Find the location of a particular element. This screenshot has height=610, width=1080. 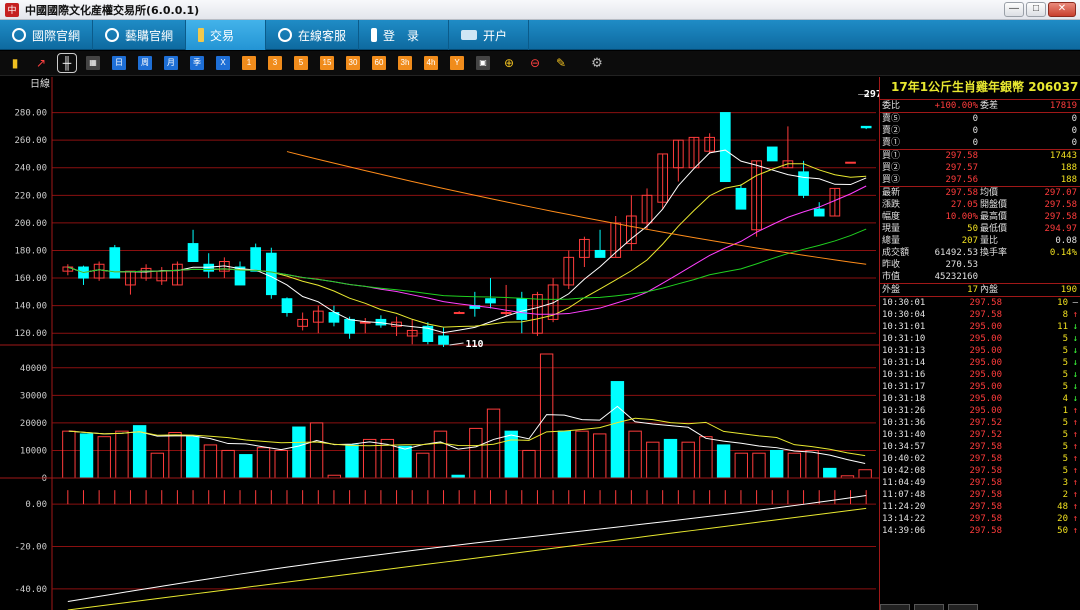

minute-5-button: 5 is located at coordinates (301, 63).